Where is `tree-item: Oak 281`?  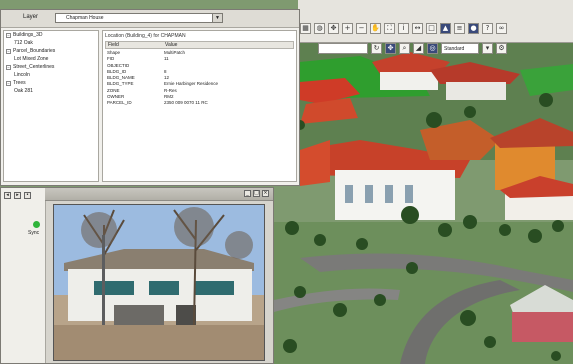 tree-item: Oak 281 is located at coordinates (51, 91).